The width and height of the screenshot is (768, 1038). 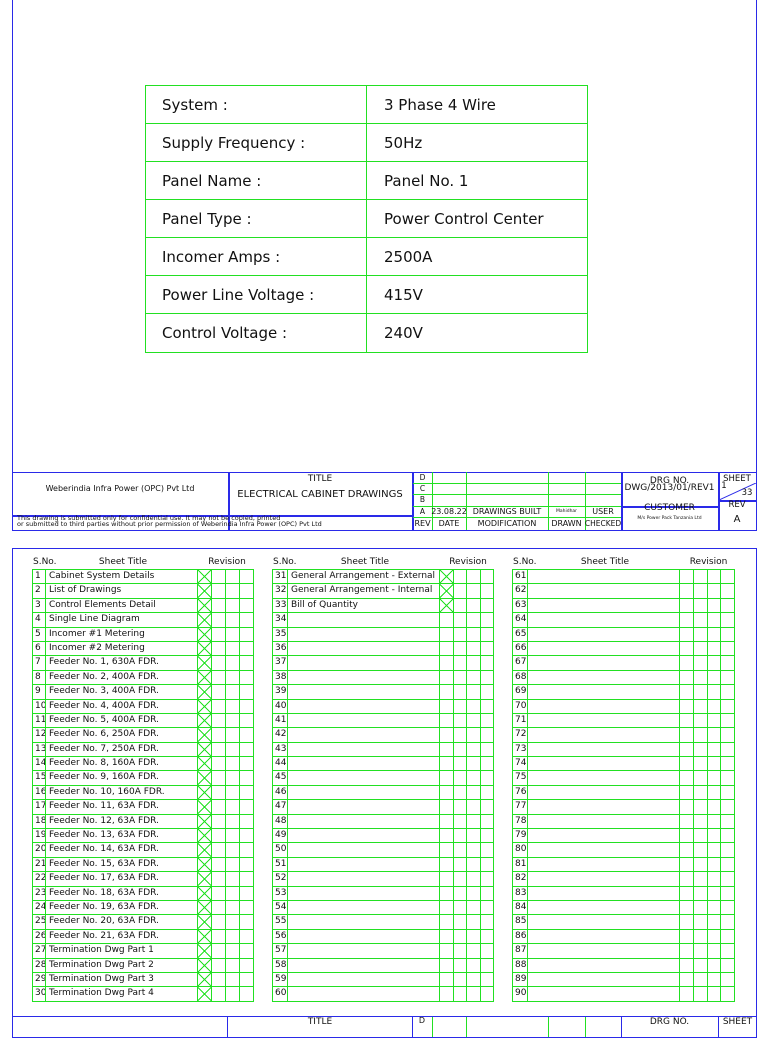 What do you see at coordinates (143, 821) in the screenshot?
I see `table-row: 18 Feeder No. 12, 63A FDR.` at bounding box center [143, 821].